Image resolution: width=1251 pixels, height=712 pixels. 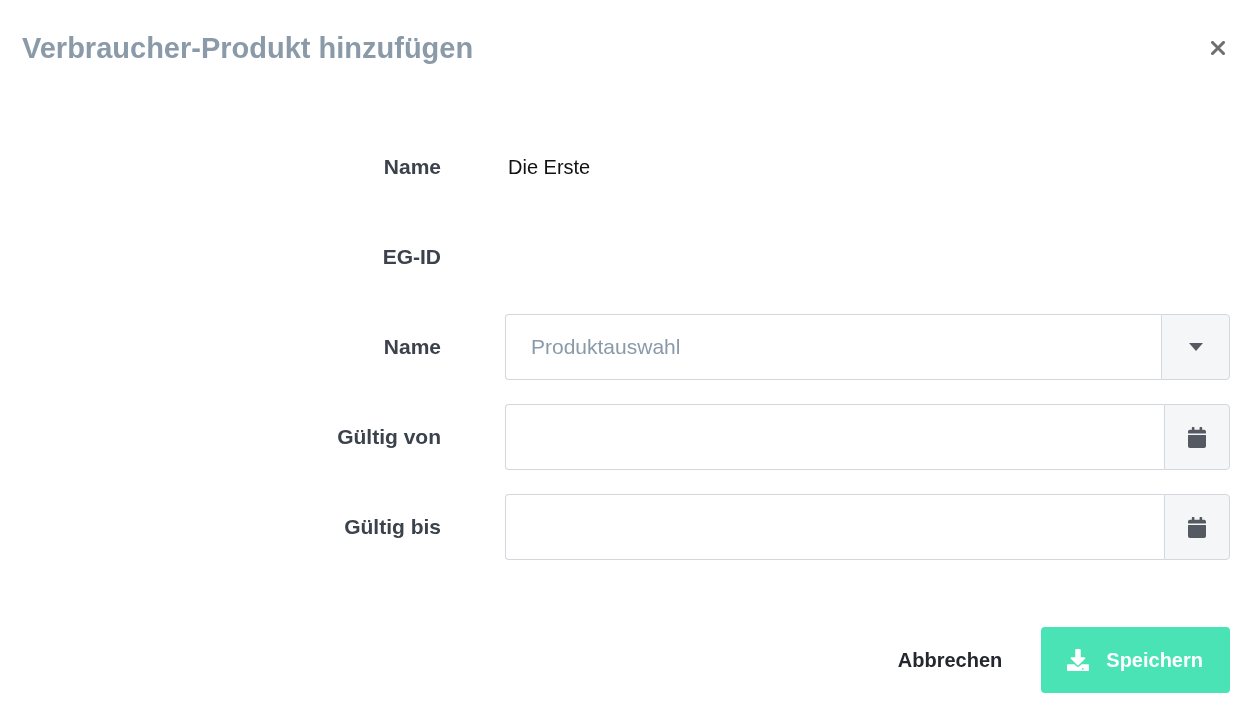 I want to click on close-icon, so click(x=1218, y=48).